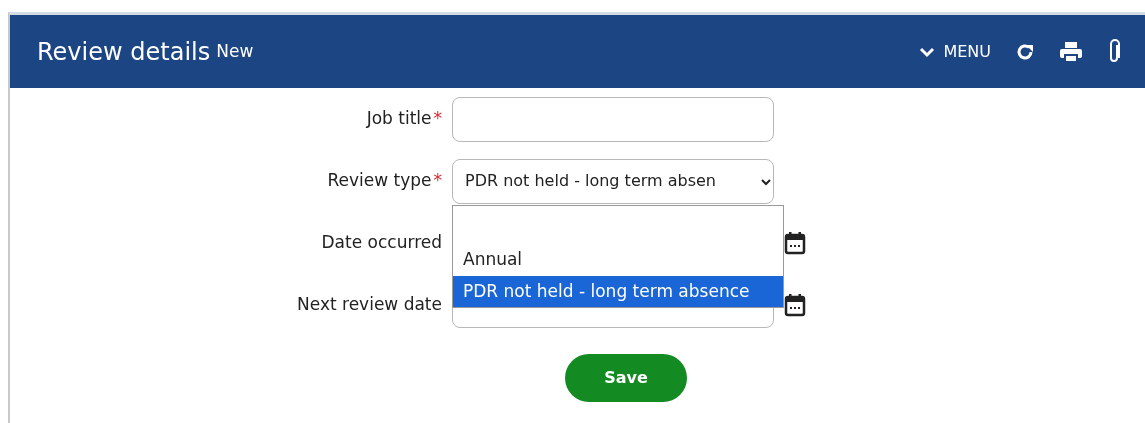 The height and width of the screenshot is (423, 1145). I want to click on status-label: New, so click(235, 51).